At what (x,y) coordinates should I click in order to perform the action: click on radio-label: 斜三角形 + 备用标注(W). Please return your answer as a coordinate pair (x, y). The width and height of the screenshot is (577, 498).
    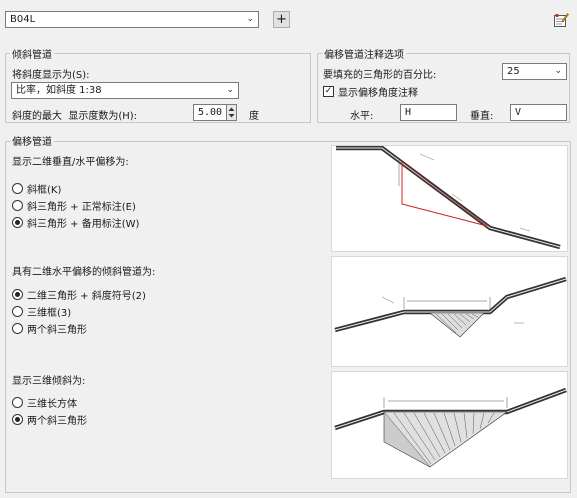
    Looking at the image, I should click on (83, 224).